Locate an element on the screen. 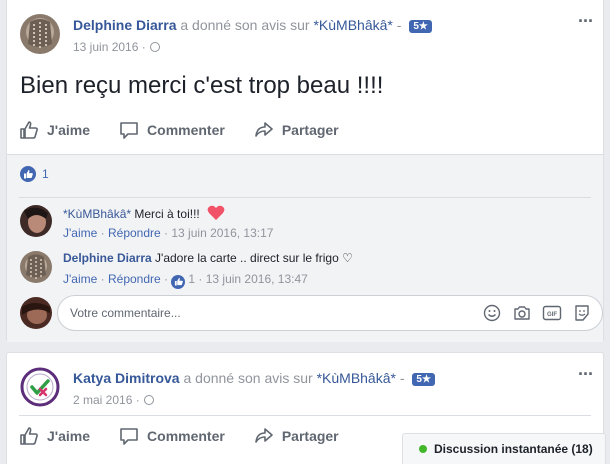 The width and height of the screenshot is (610, 464). comment-input-box: GIF is located at coordinates (330, 313).